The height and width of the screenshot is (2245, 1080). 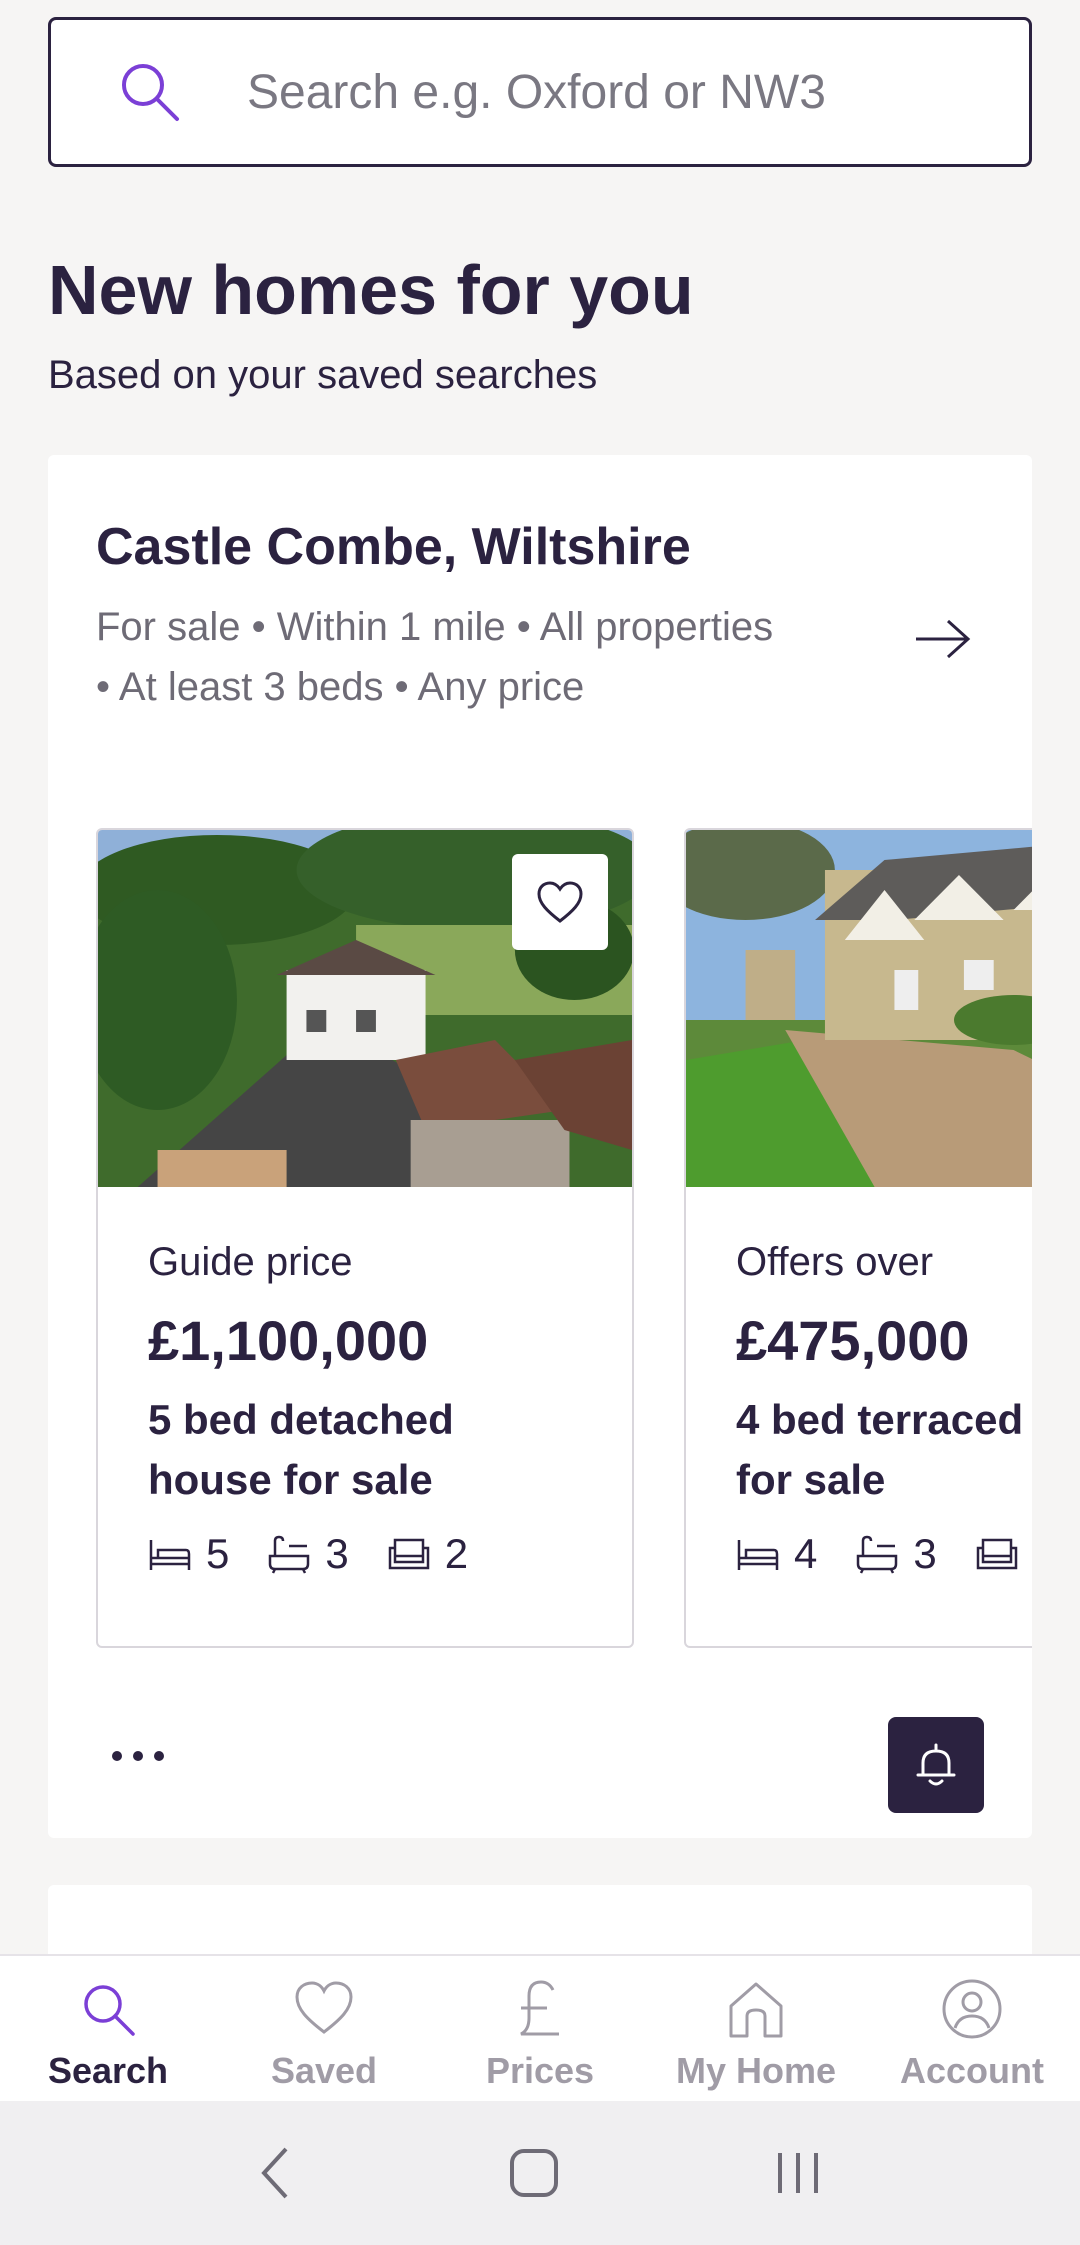 I want to click on tab-account: Account, so click(x=972, y=2028).